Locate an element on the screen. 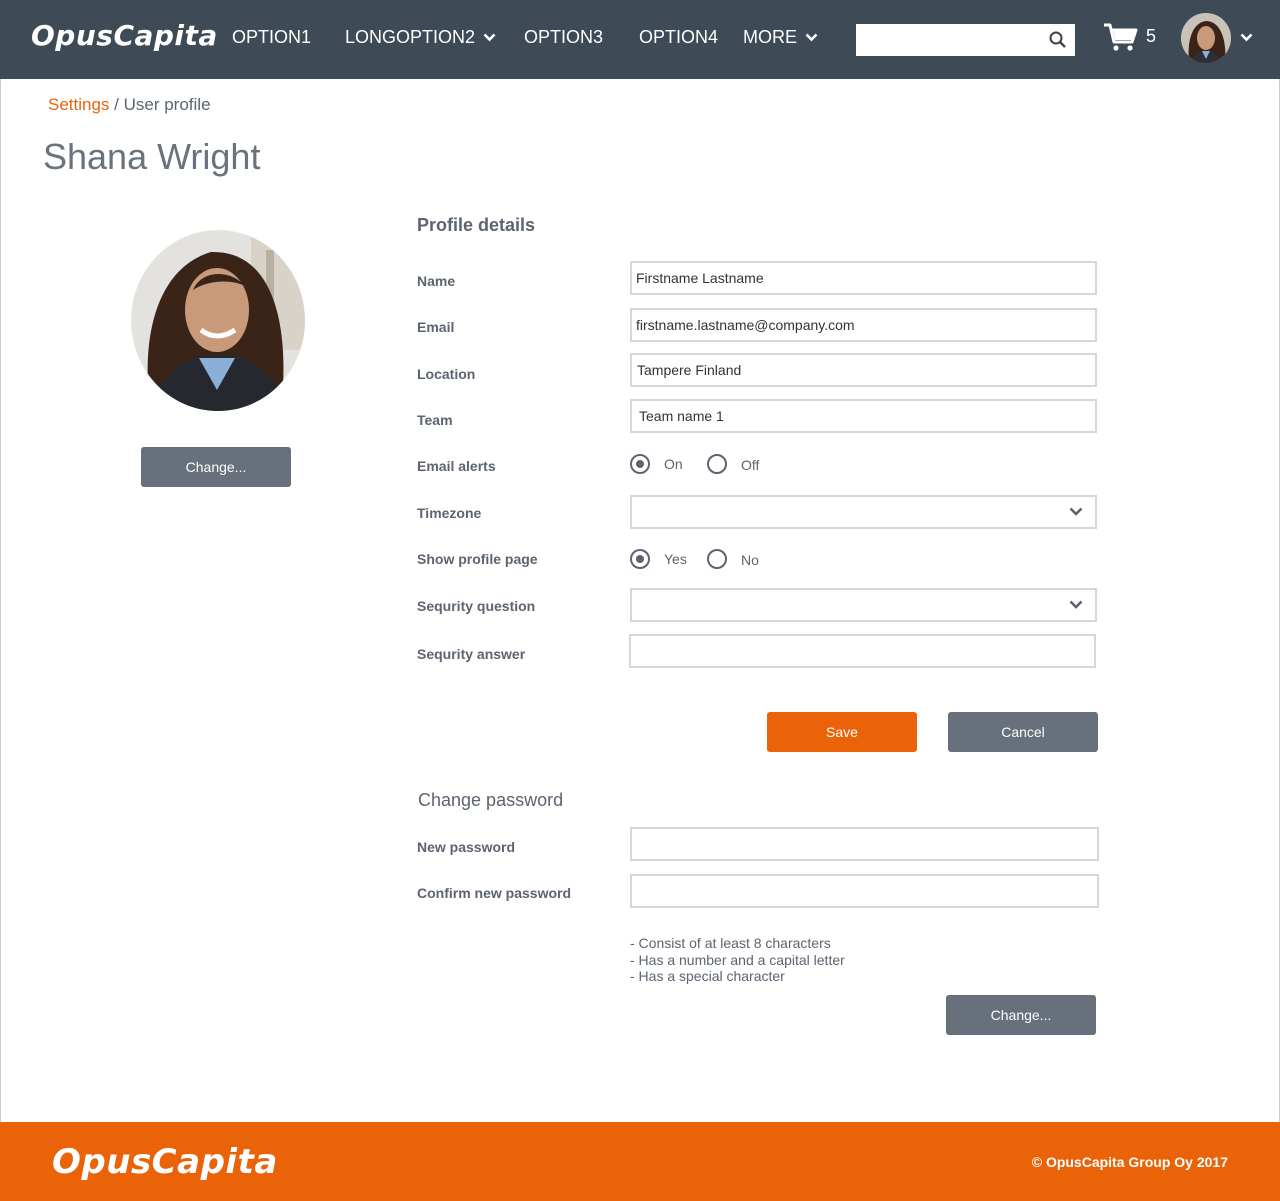 This screenshot has width=1280, height=1201. breadcrumb-settings-link: Settings is located at coordinates (78, 104).